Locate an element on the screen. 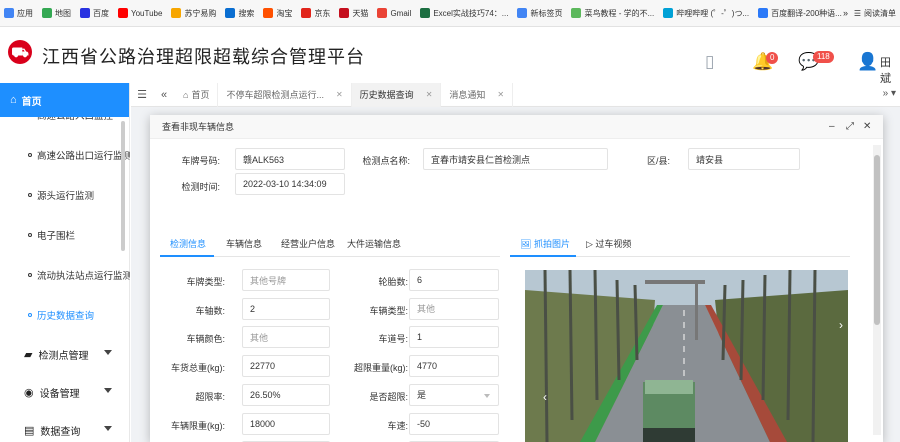  bookmark-item: 百度 is located at coordinates (94, 13).